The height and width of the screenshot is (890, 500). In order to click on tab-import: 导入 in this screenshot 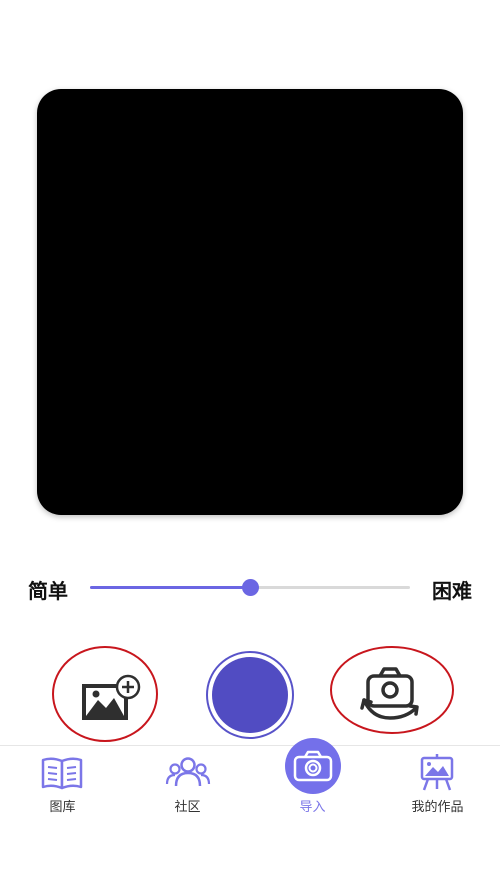, I will do `click(312, 786)`.